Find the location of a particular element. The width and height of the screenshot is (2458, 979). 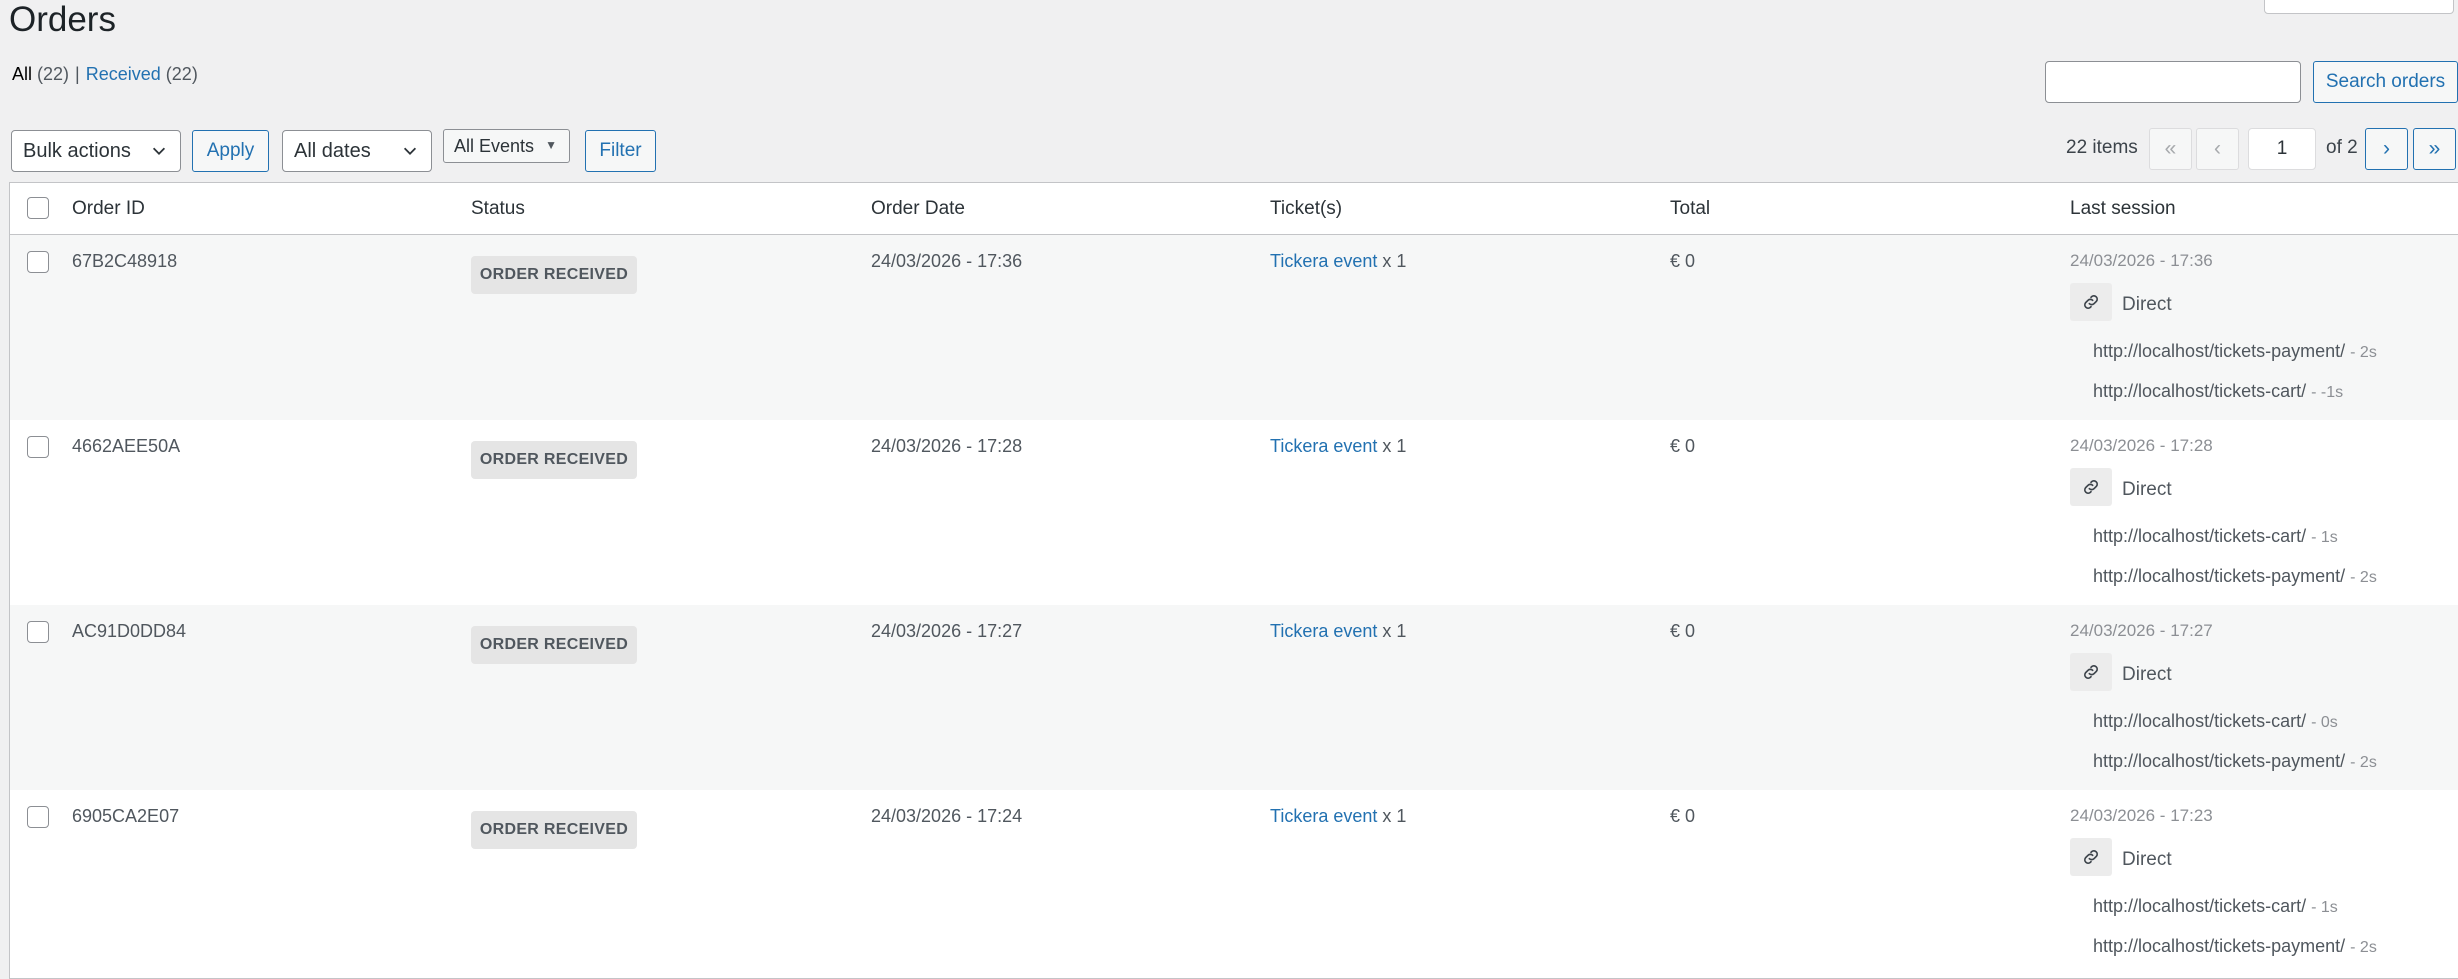

filter-button: Filter is located at coordinates (620, 151).